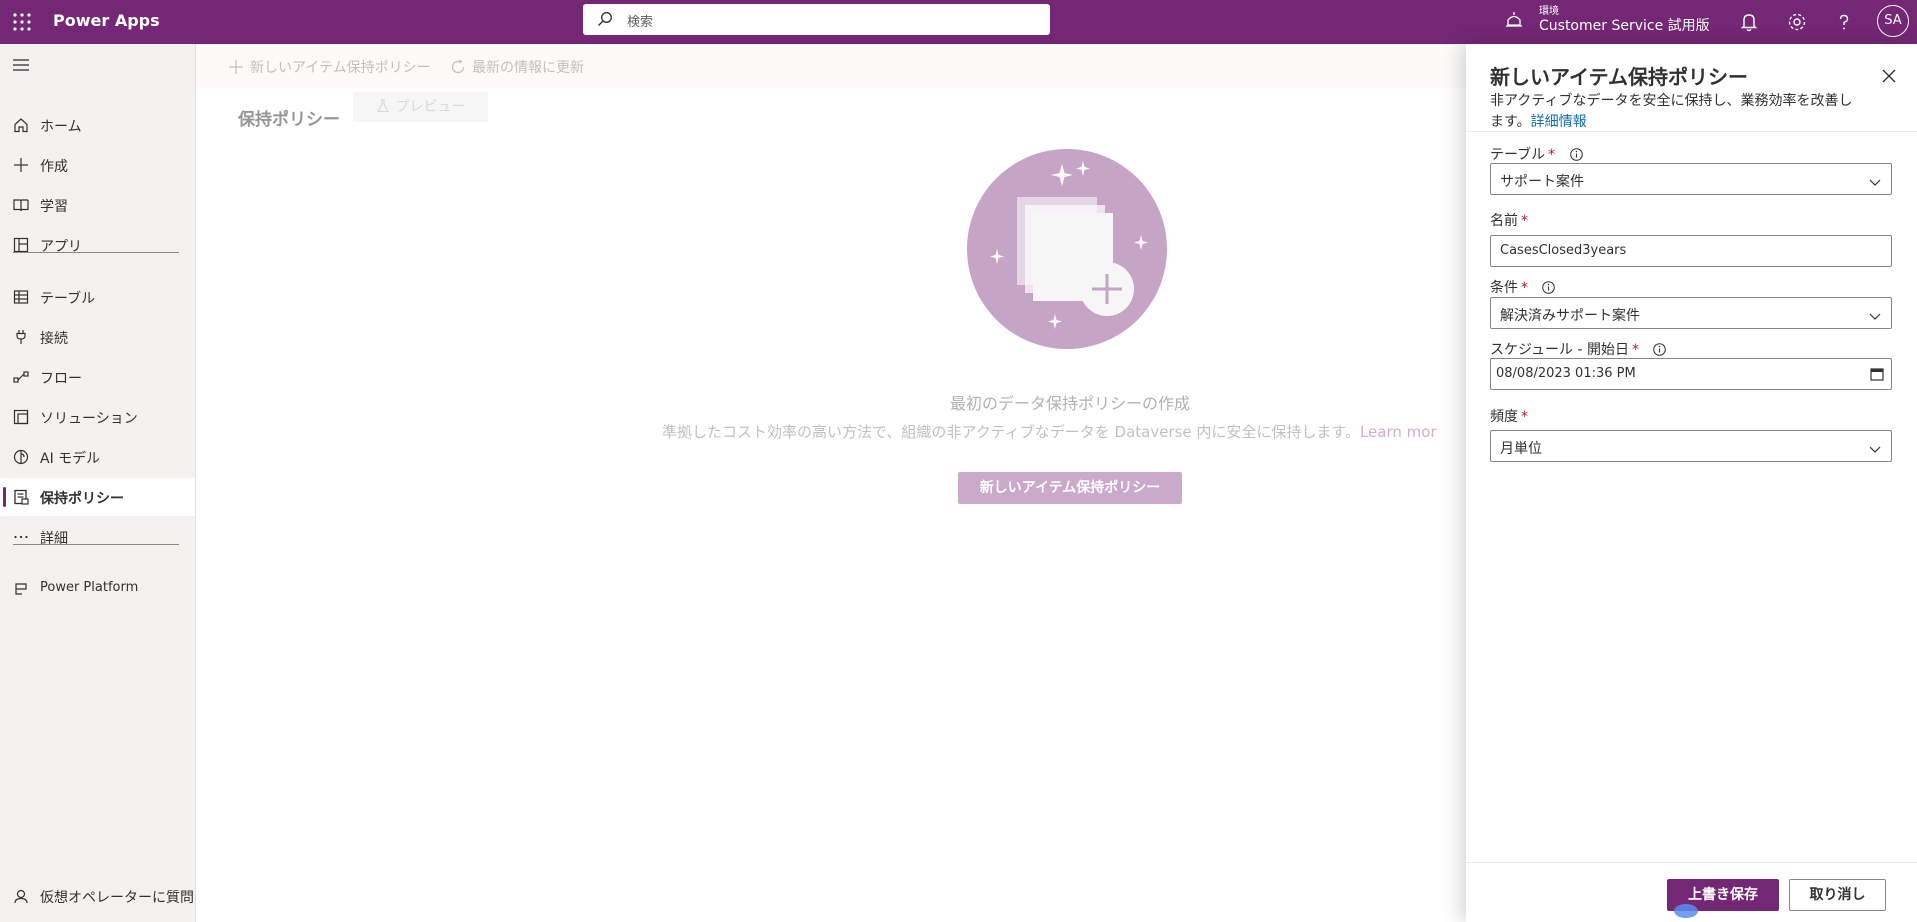  Describe the element at coordinates (21, 297) in the screenshot. I see `table-icon` at that location.